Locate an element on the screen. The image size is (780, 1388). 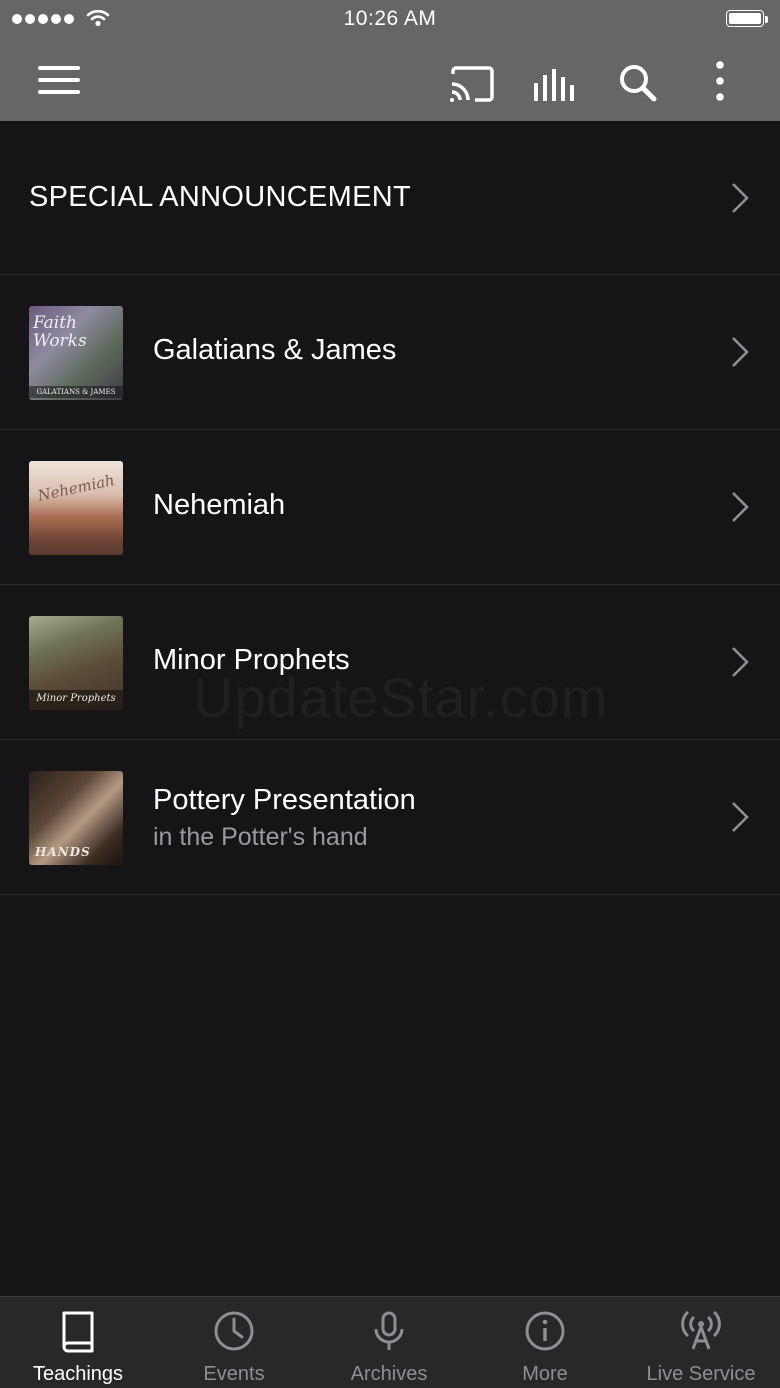
announcement-title: SPECIAL ANNOUNCEMENT is located at coordinates (220, 197).